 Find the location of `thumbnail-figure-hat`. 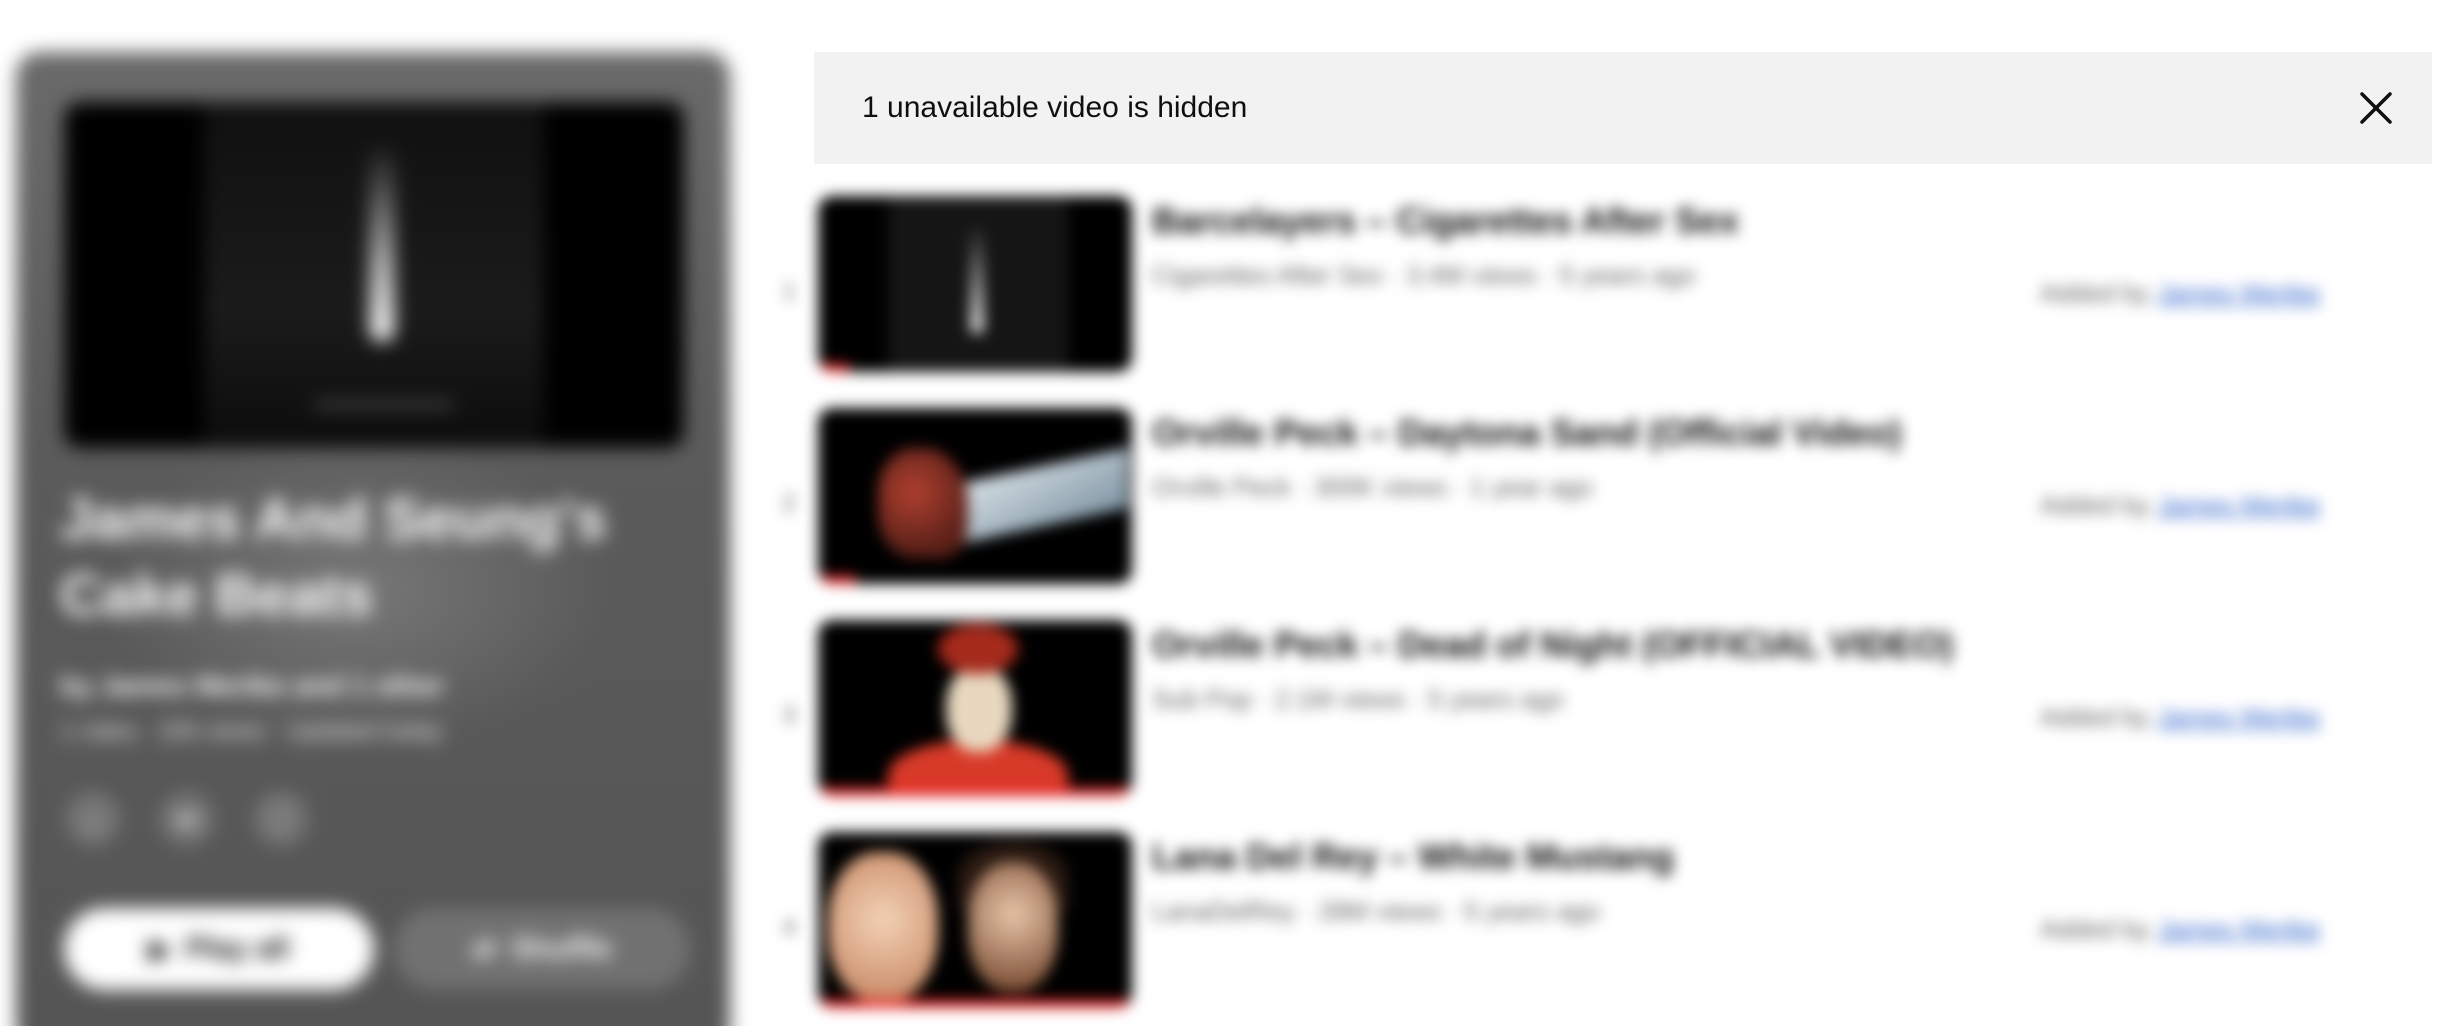

thumbnail-figure-hat is located at coordinates (978, 649).